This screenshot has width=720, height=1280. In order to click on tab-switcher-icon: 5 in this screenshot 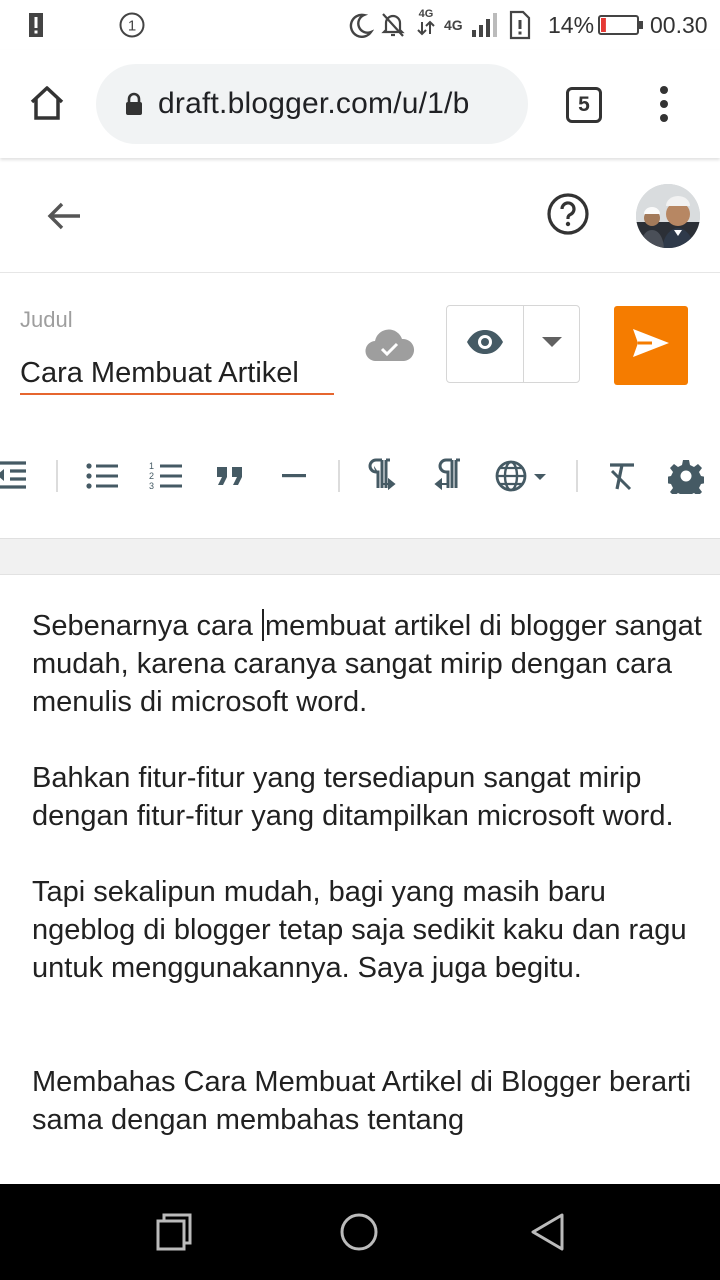, I will do `click(584, 105)`.